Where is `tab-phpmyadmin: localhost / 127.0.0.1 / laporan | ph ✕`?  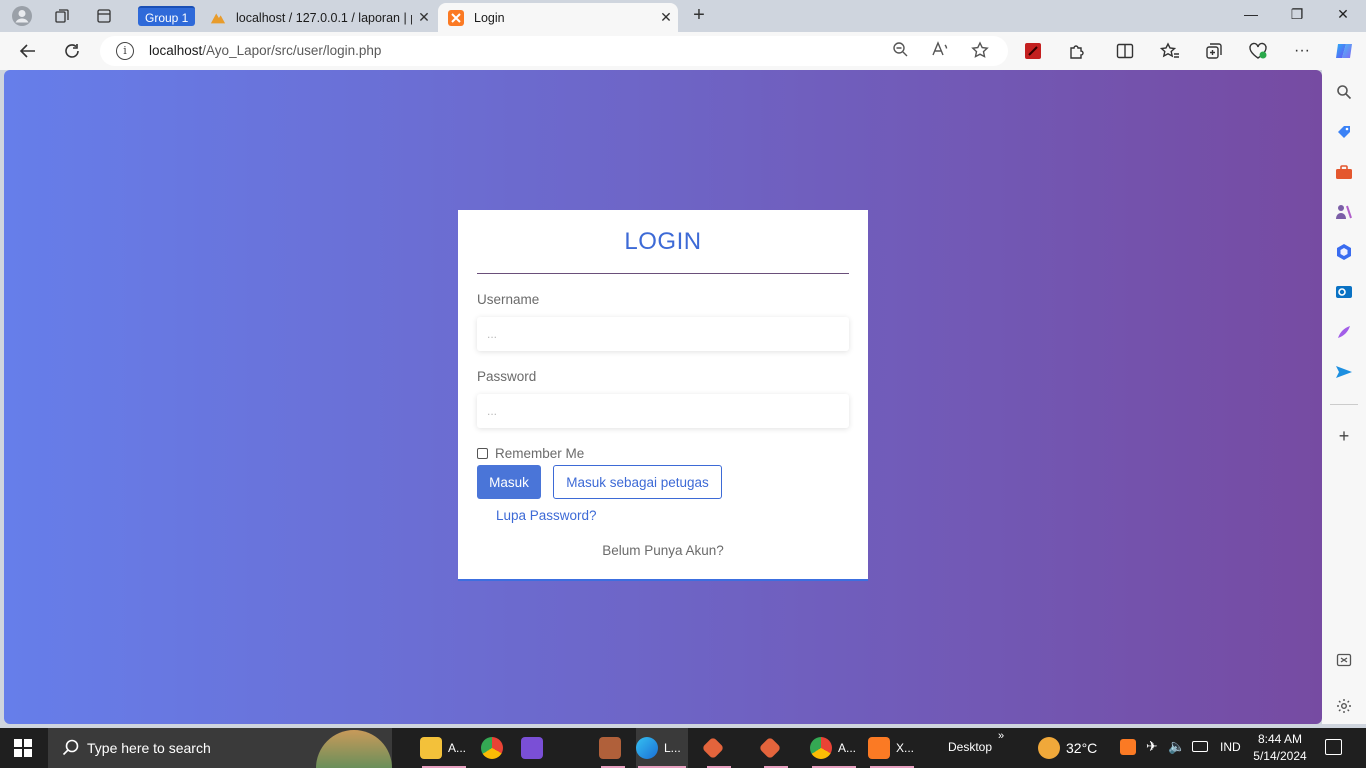
tab-phpmyadmin: localhost / 127.0.0.1 / laporan | ph ✕ is located at coordinates (318, 17).